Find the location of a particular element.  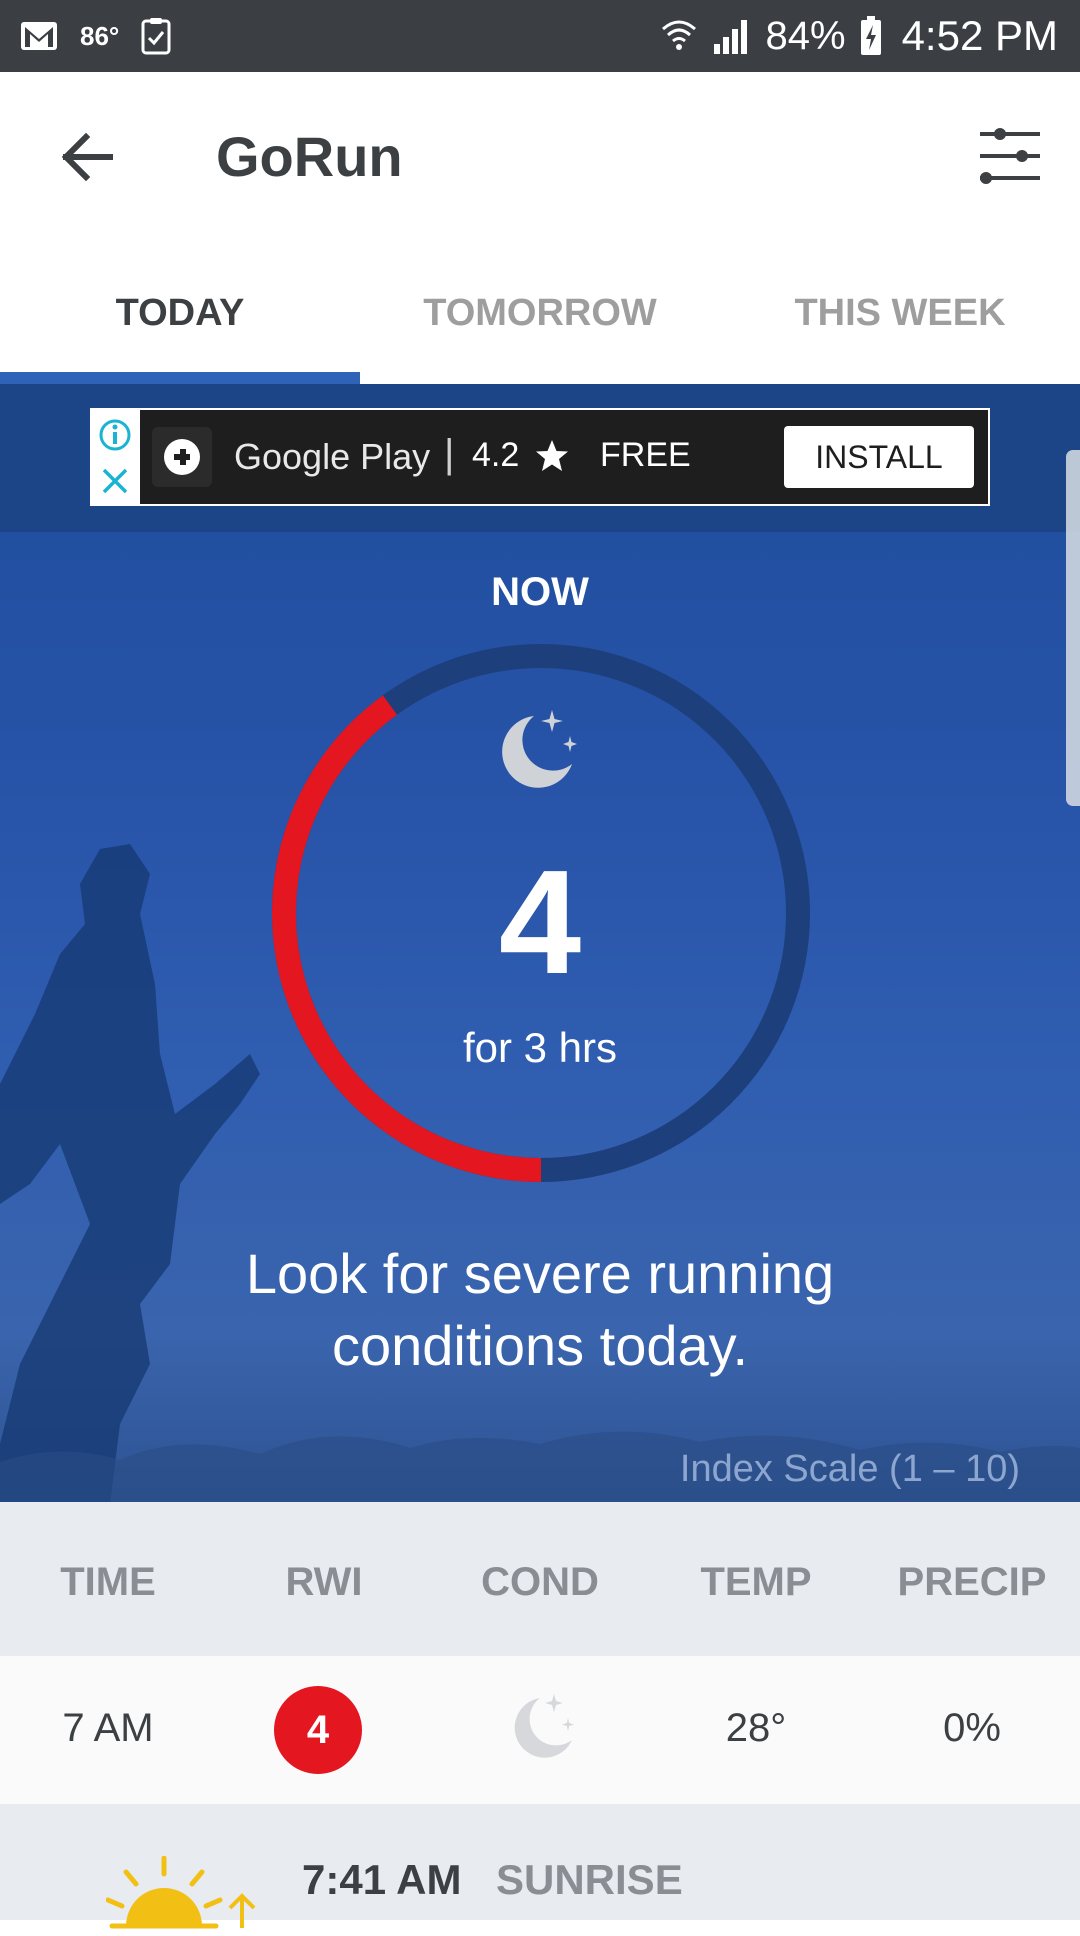

ad-close-icon is located at coordinates (115, 481).